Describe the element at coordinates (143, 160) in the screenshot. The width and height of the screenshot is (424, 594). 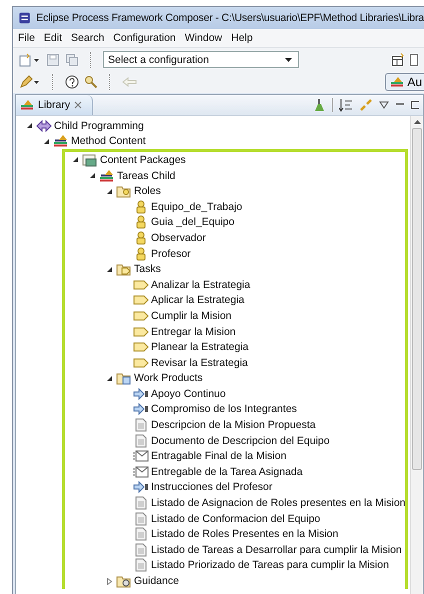
I see `tree-item: Content Packages` at that location.